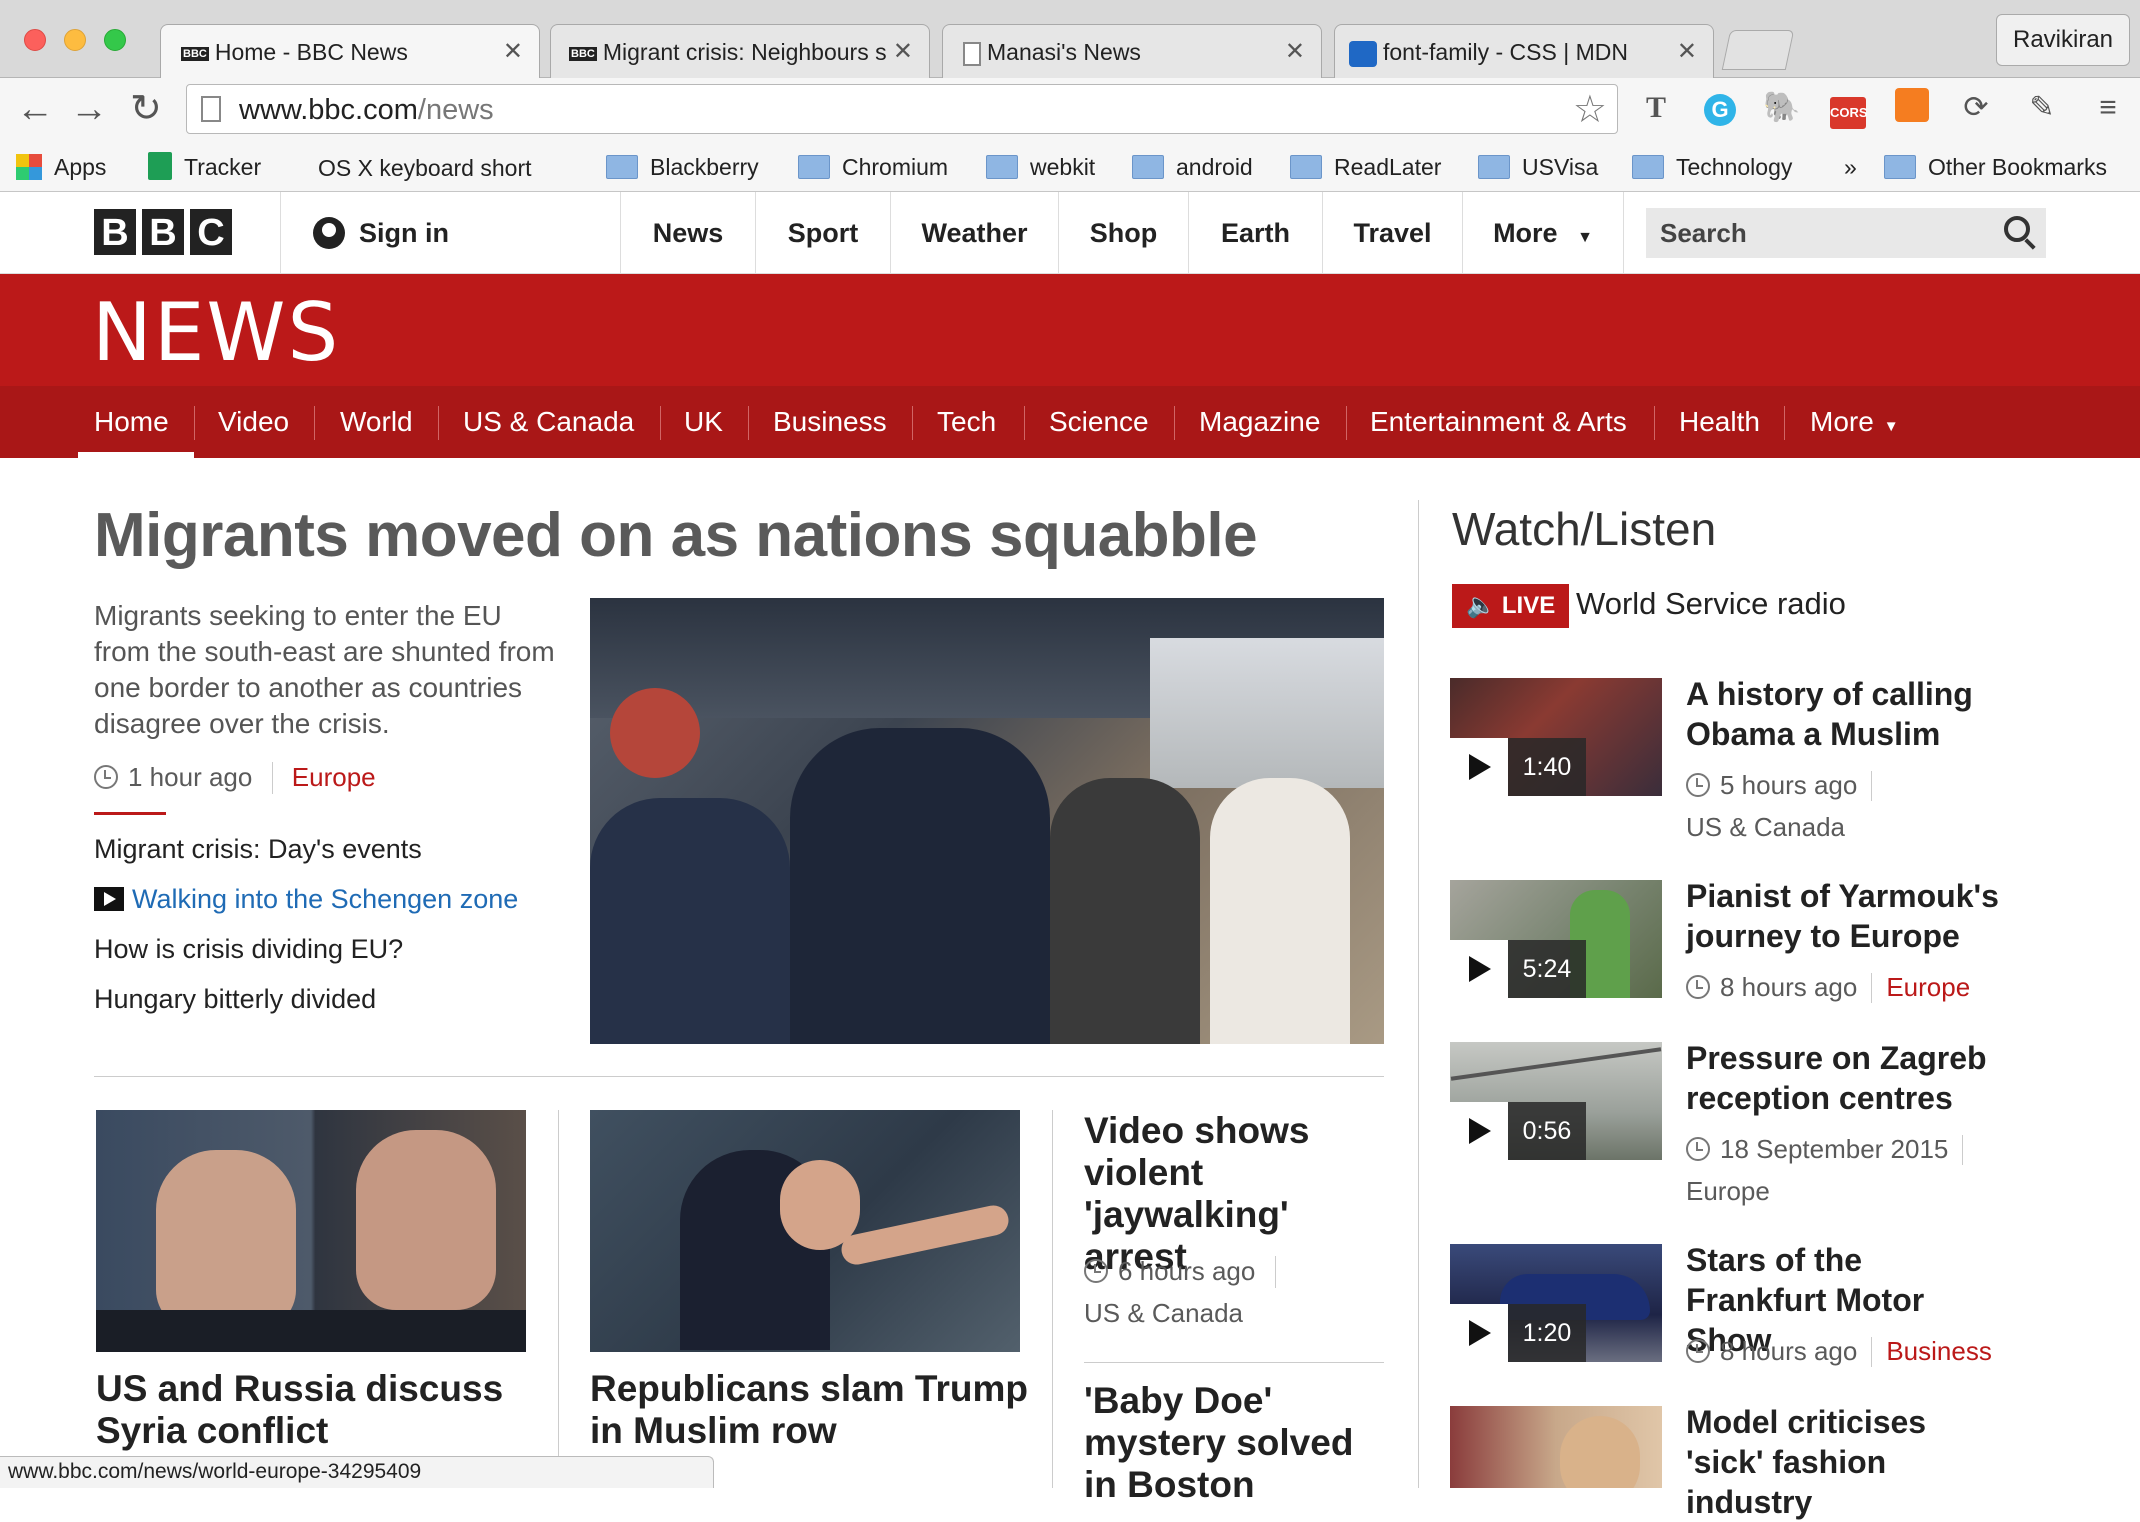 The image size is (2140, 1522). What do you see at coordinates (1789, 785) in the screenshot?
I see `timestamp: 5 hours ago` at bounding box center [1789, 785].